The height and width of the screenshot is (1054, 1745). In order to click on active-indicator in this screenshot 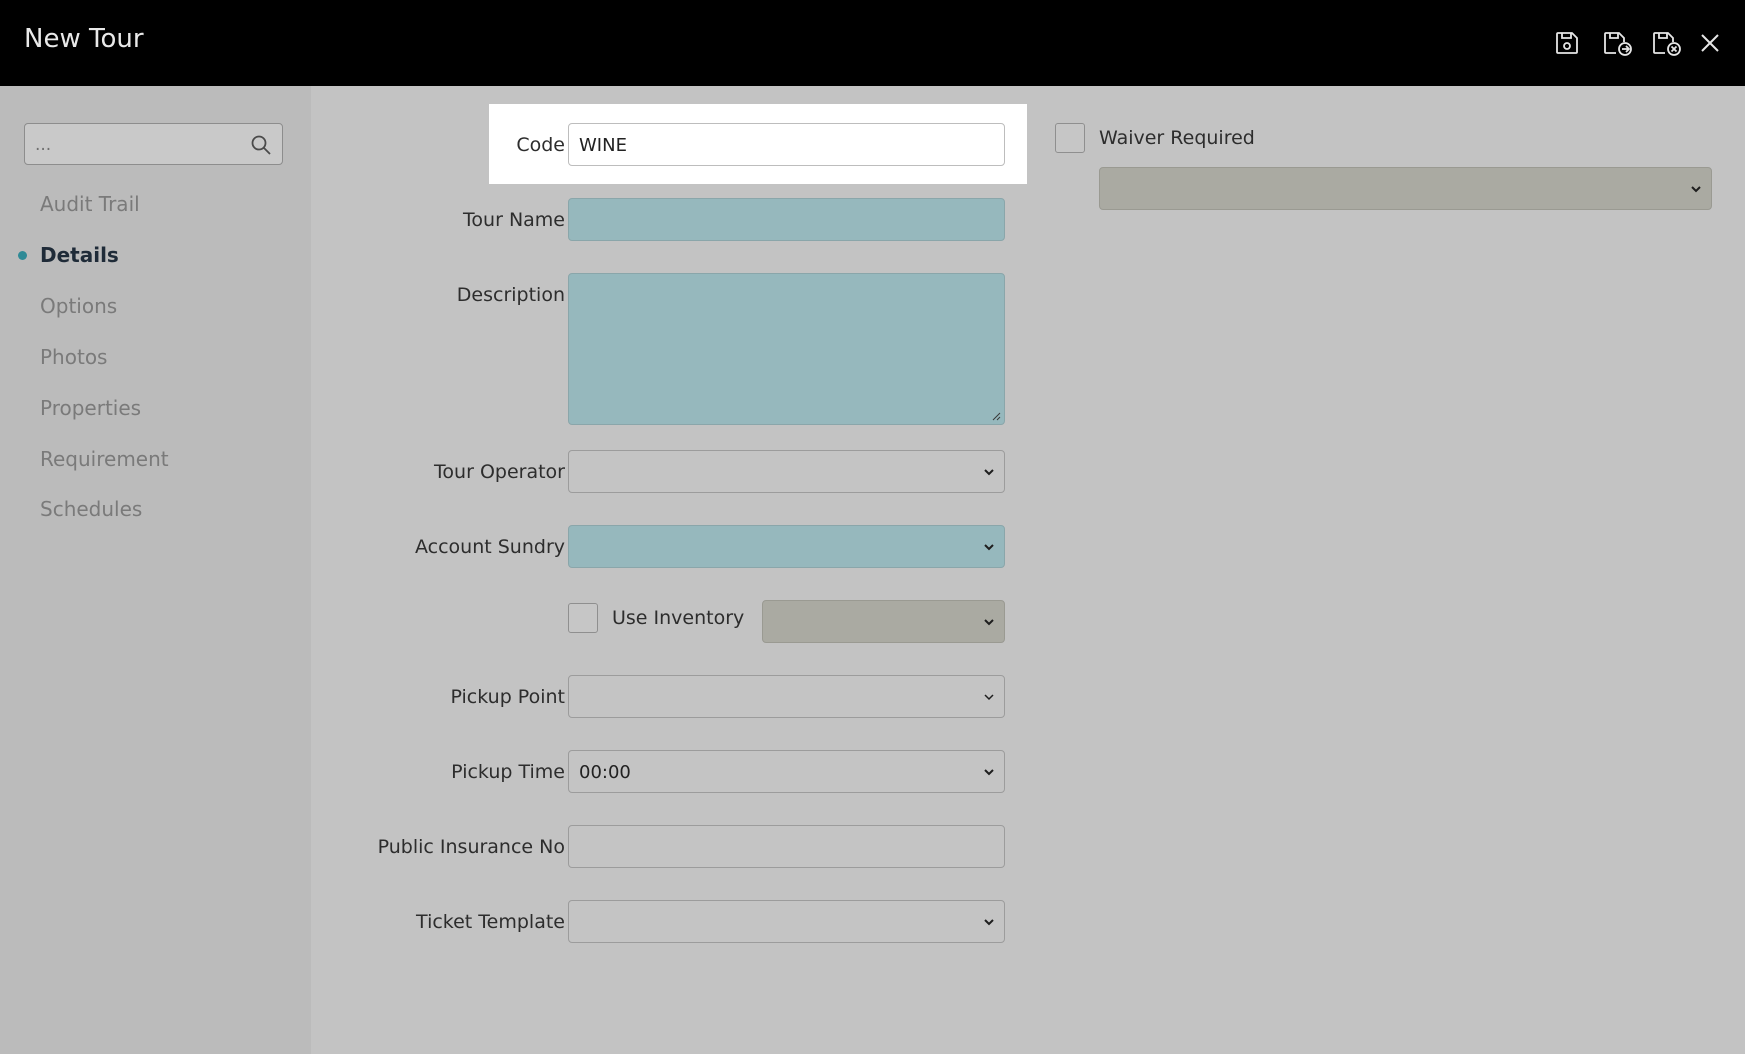, I will do `click(22, 255)`.